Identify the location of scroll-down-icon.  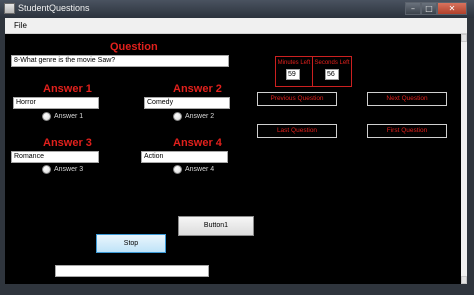
(464, 280).